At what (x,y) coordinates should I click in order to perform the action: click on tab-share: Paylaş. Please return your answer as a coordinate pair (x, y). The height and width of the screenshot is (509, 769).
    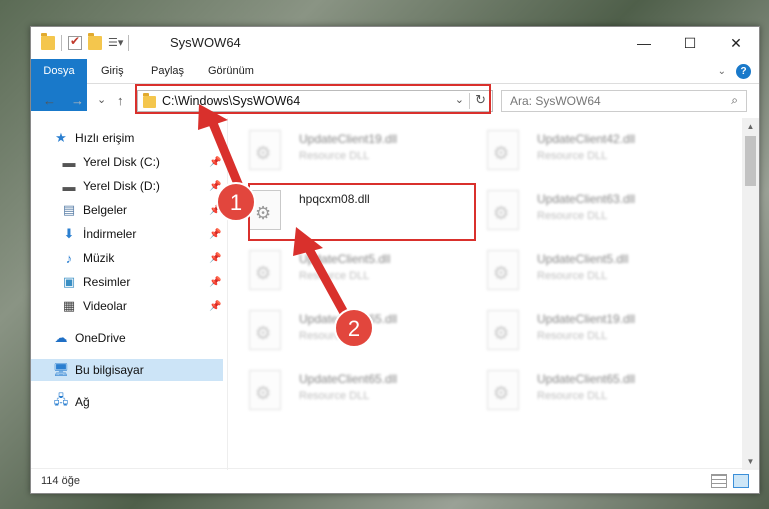
    Looking at the image, I should click on (167, 71).